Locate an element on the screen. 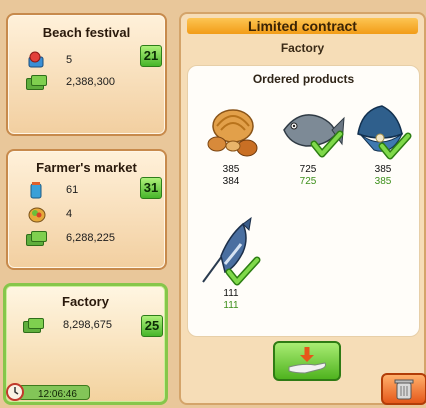  ordered-products-title: Ordered products is located at coordinates (303, 79).